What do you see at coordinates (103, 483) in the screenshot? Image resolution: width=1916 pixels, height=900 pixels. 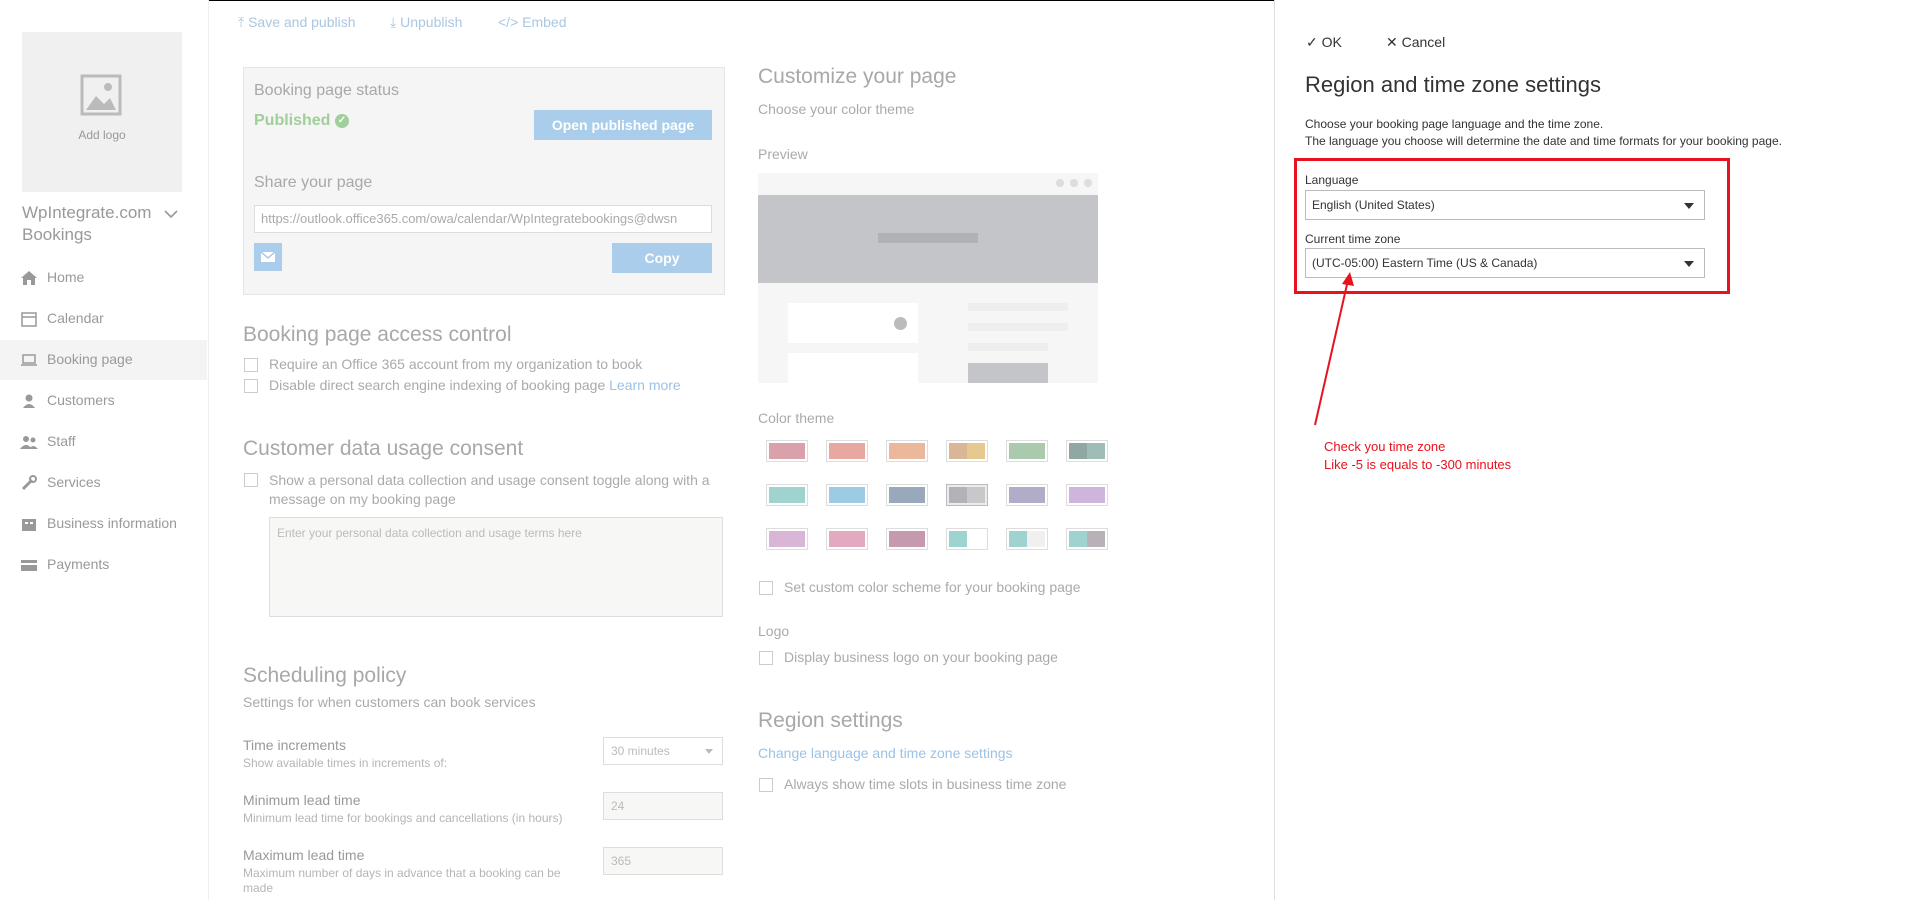 I see `sidebar-item-services: Services` at bounding box center [103, 483].